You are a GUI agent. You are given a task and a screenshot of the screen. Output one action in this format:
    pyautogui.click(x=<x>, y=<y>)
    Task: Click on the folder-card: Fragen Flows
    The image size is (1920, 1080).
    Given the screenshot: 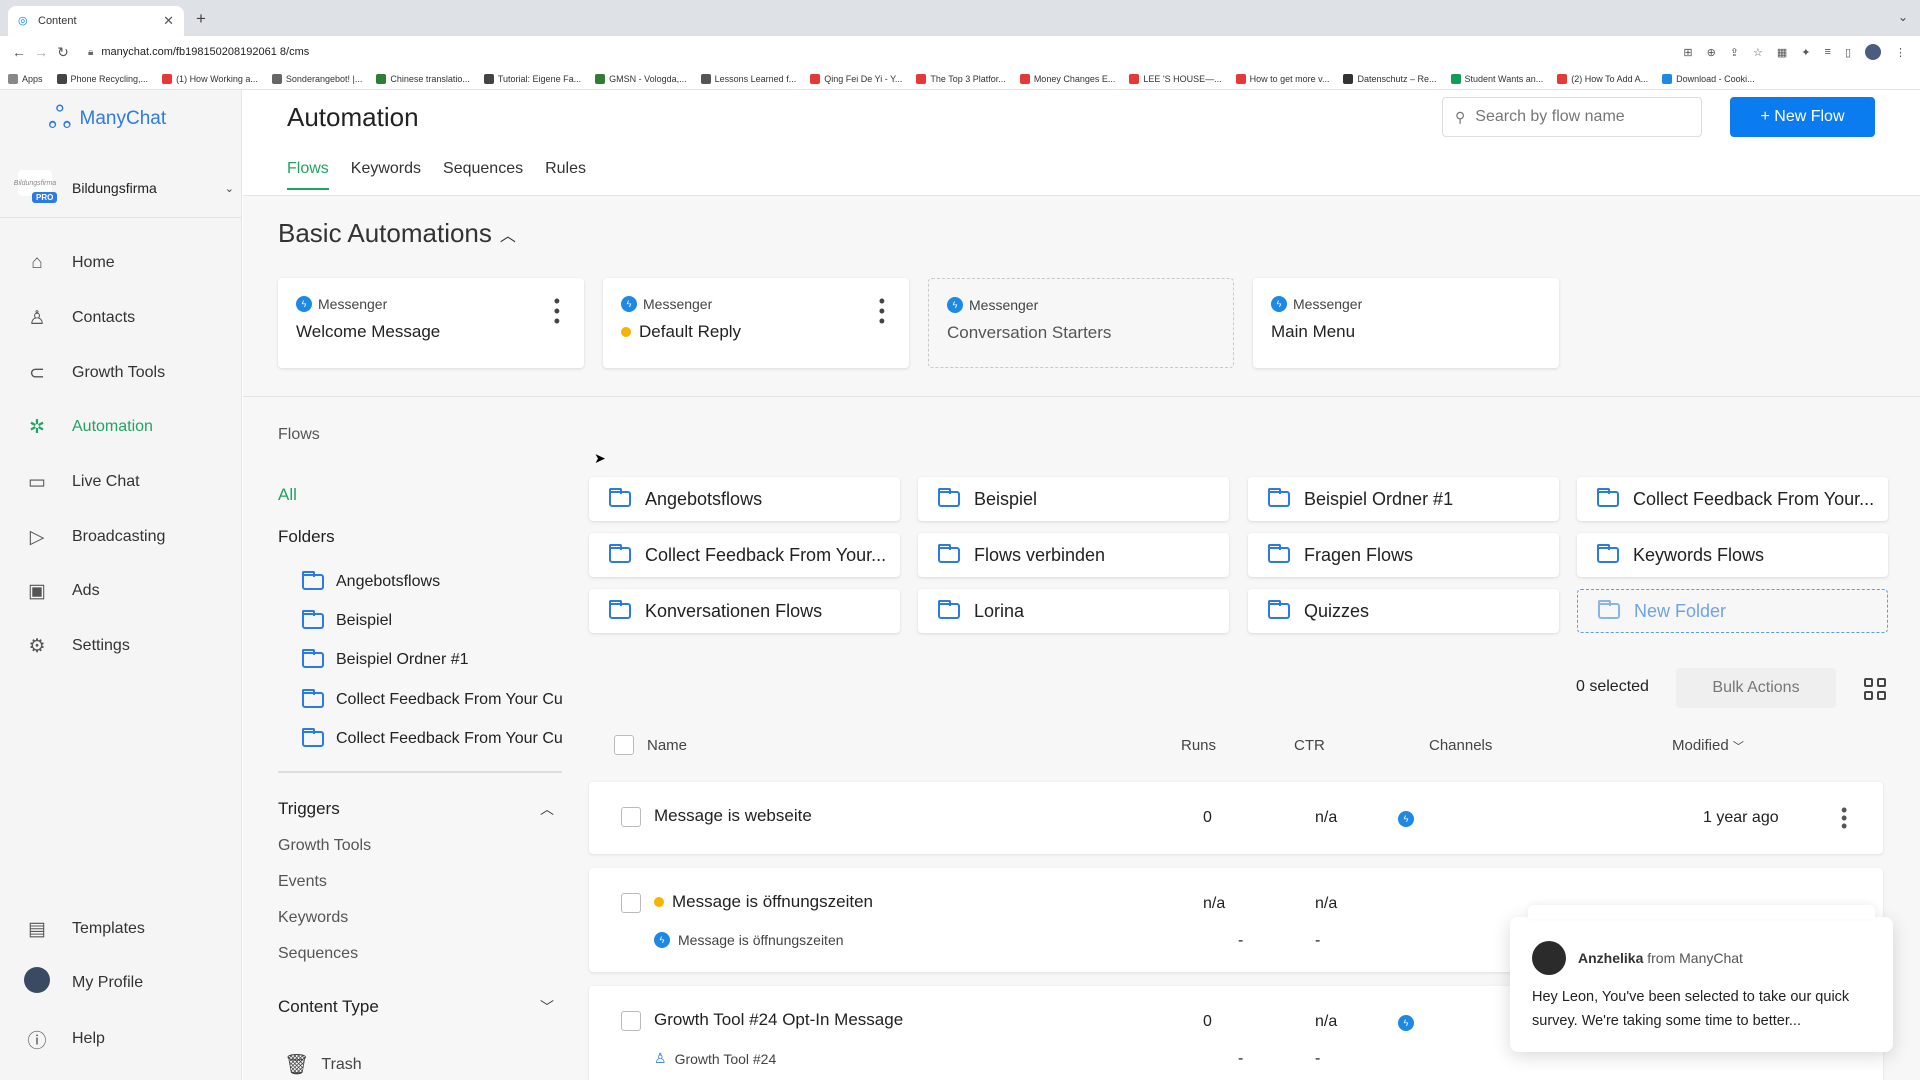 What is the action you would take?
    pyautogui.click(x=1403, y=555)
    